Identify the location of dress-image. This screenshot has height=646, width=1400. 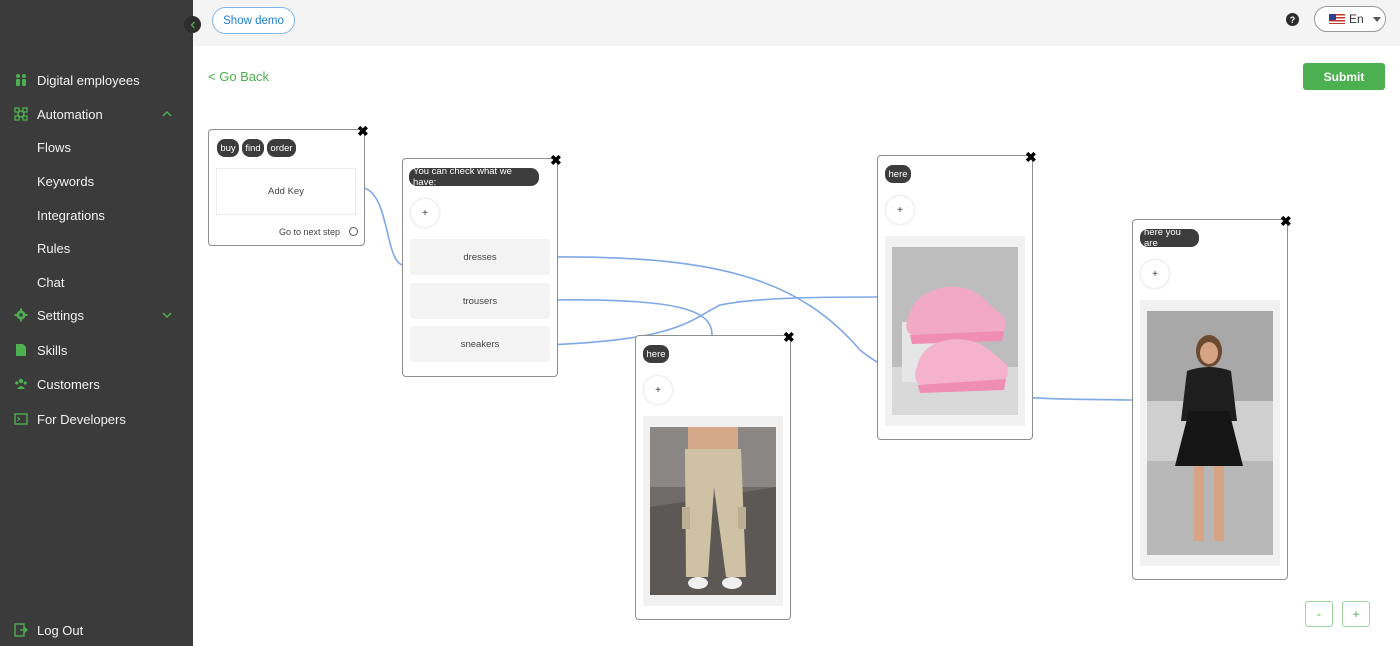
(1210, 433).